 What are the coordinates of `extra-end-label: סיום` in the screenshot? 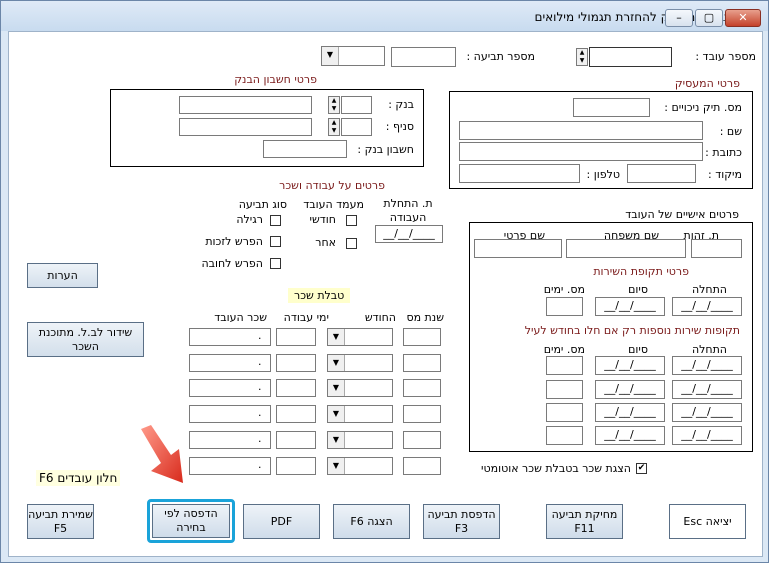 It's located at (638, 349).